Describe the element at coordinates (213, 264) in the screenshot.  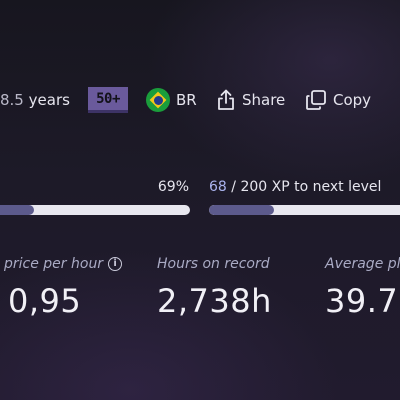
I see `stat-label-hours-on-record: Hours on record` at that location.